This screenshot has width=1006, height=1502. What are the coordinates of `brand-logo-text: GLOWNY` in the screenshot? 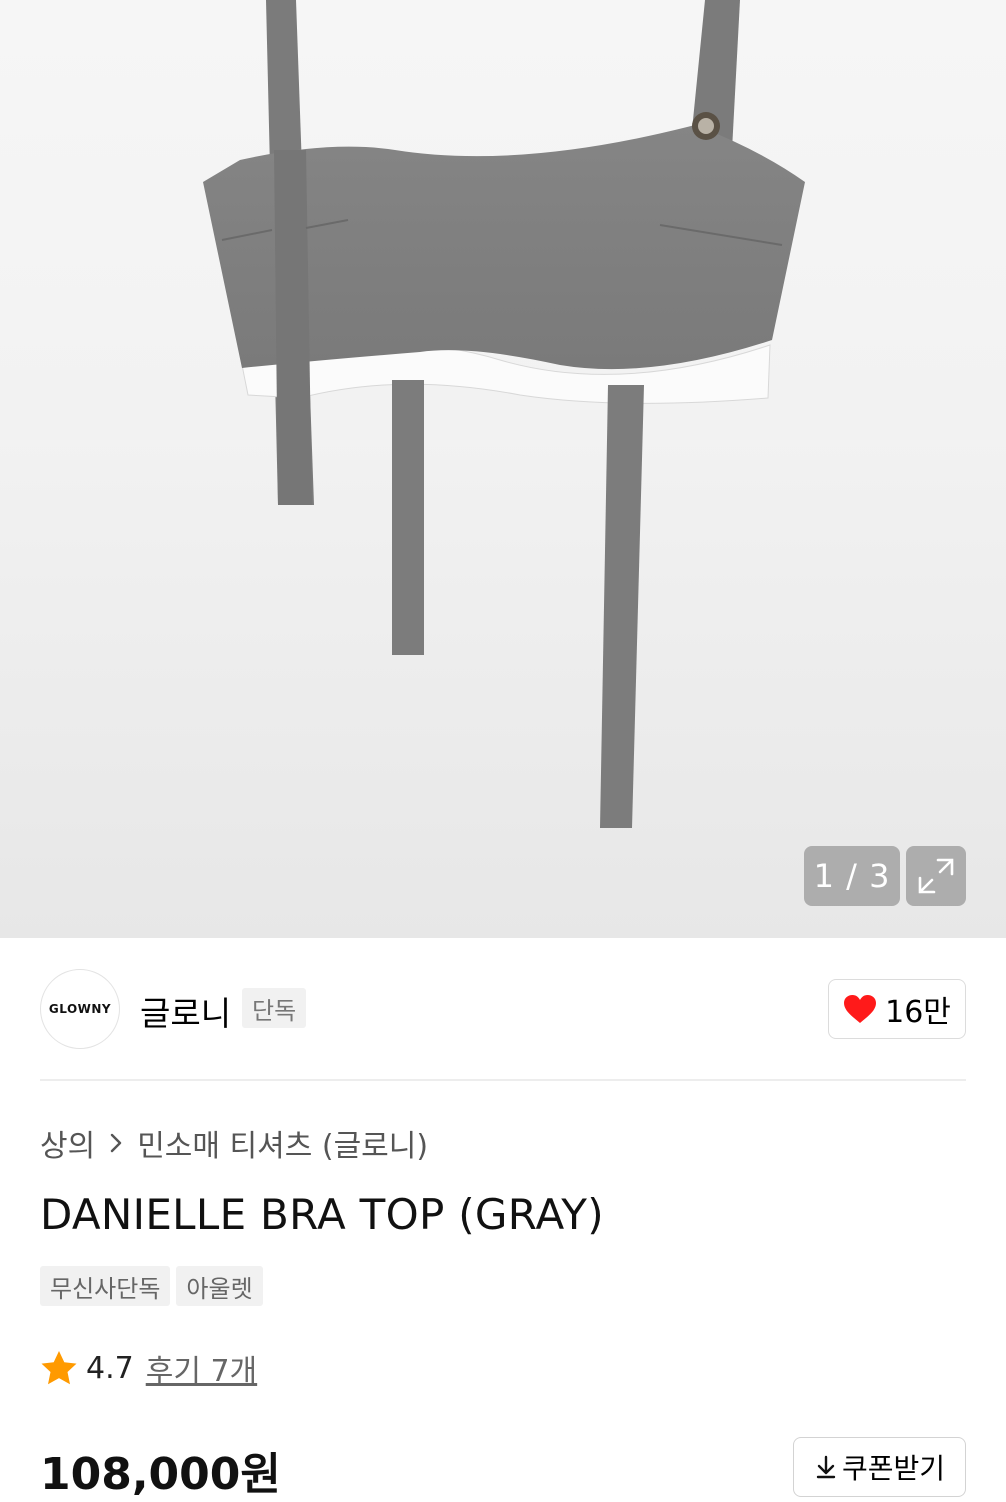 It's located at (80, 1009).